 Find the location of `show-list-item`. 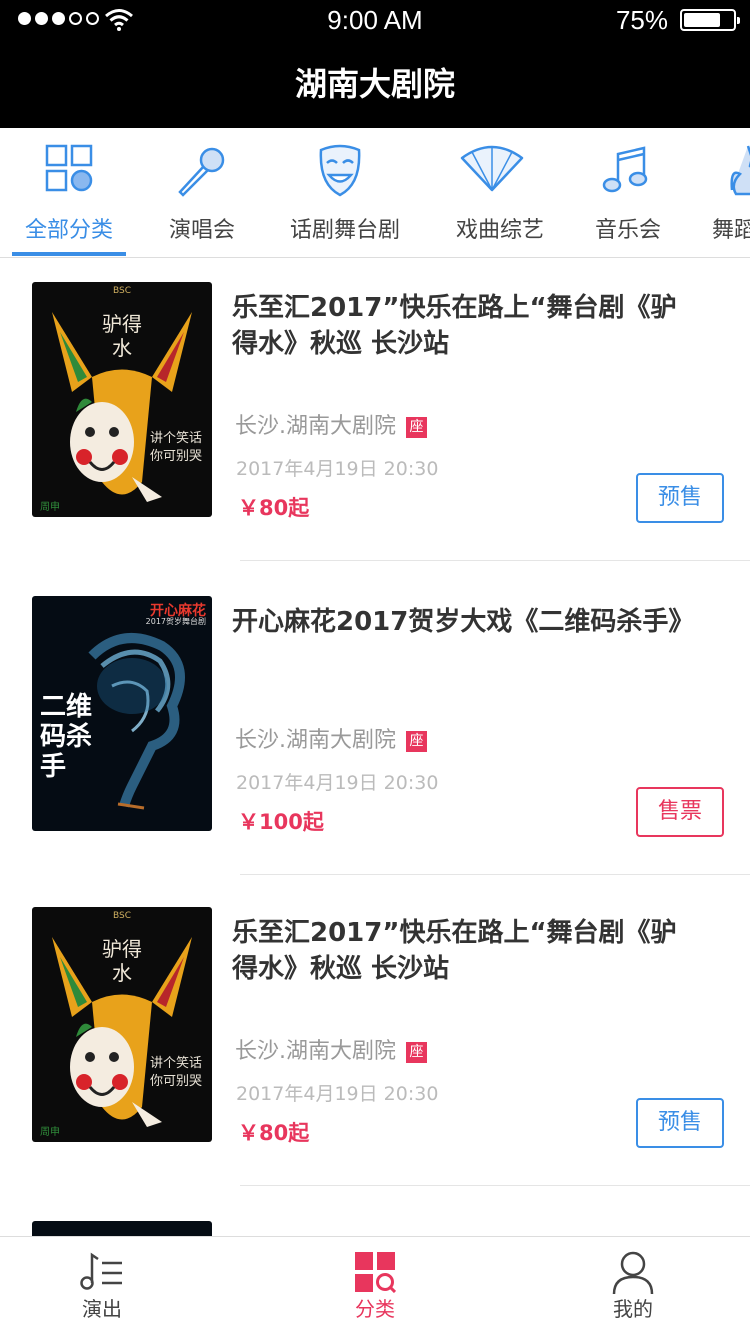

show-list-item is located at coordinates (375, 1218).